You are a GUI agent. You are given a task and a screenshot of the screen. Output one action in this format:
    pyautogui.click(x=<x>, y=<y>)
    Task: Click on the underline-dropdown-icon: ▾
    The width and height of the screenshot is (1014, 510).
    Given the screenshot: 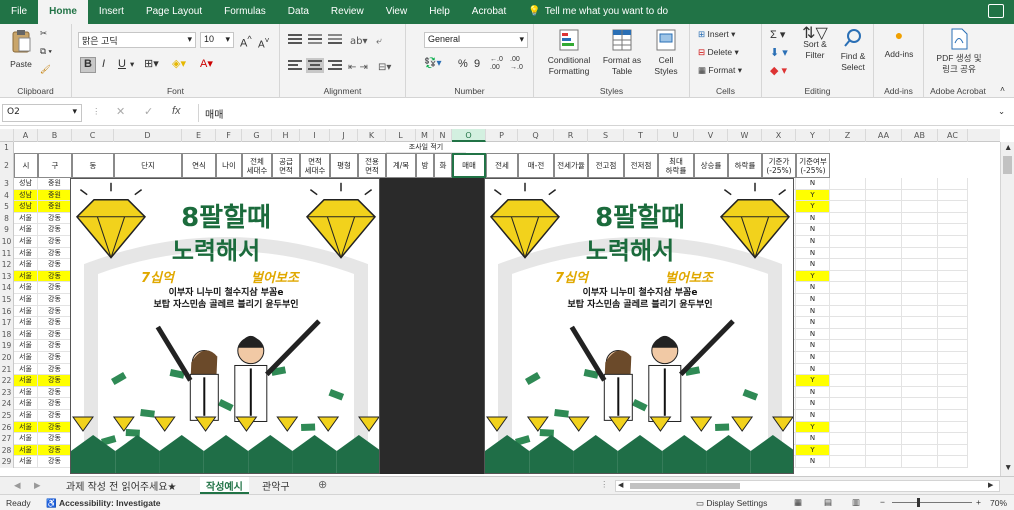 What is the action you would take?
    pyautogui.click(x=132, y=64)
    